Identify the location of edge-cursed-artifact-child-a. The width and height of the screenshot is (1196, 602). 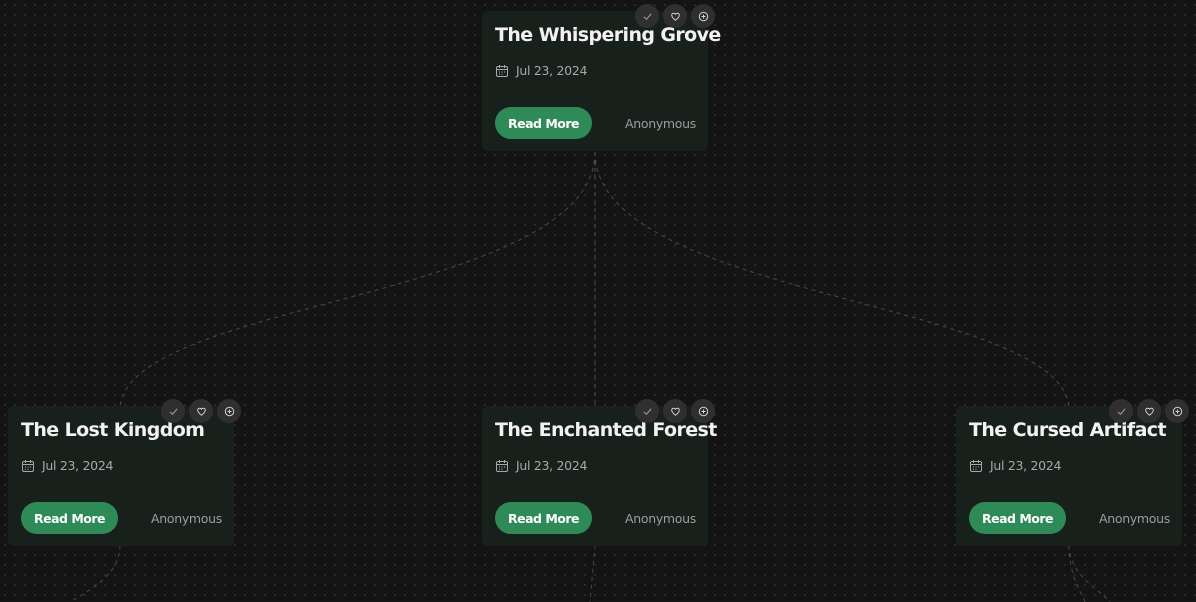
(1077, 573).